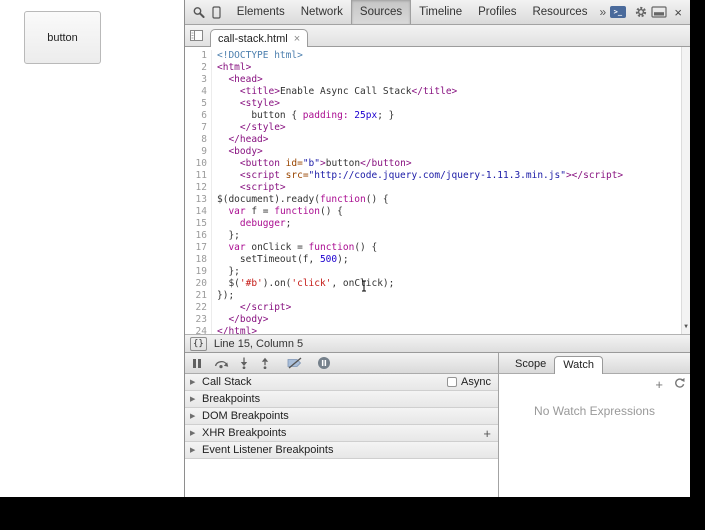 This screenshot has width=705, height=530. I want to click on sidebar-tab-watch: Watch, so click(578, 365).